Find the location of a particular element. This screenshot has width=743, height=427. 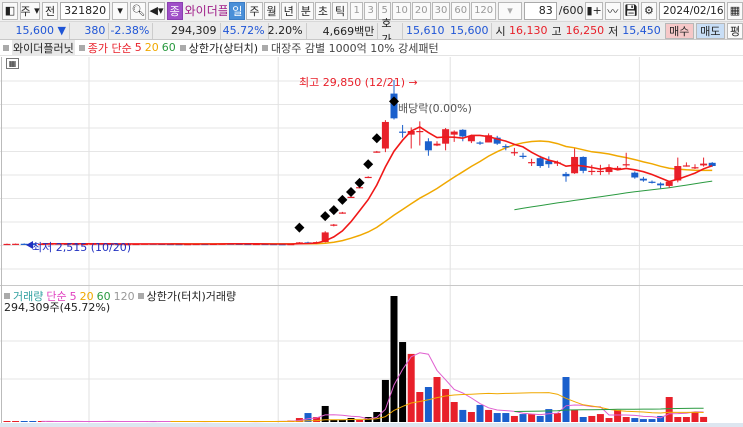

high-annotation: 최고 29,850 (12/21) → is located at coordinates (358, 82).